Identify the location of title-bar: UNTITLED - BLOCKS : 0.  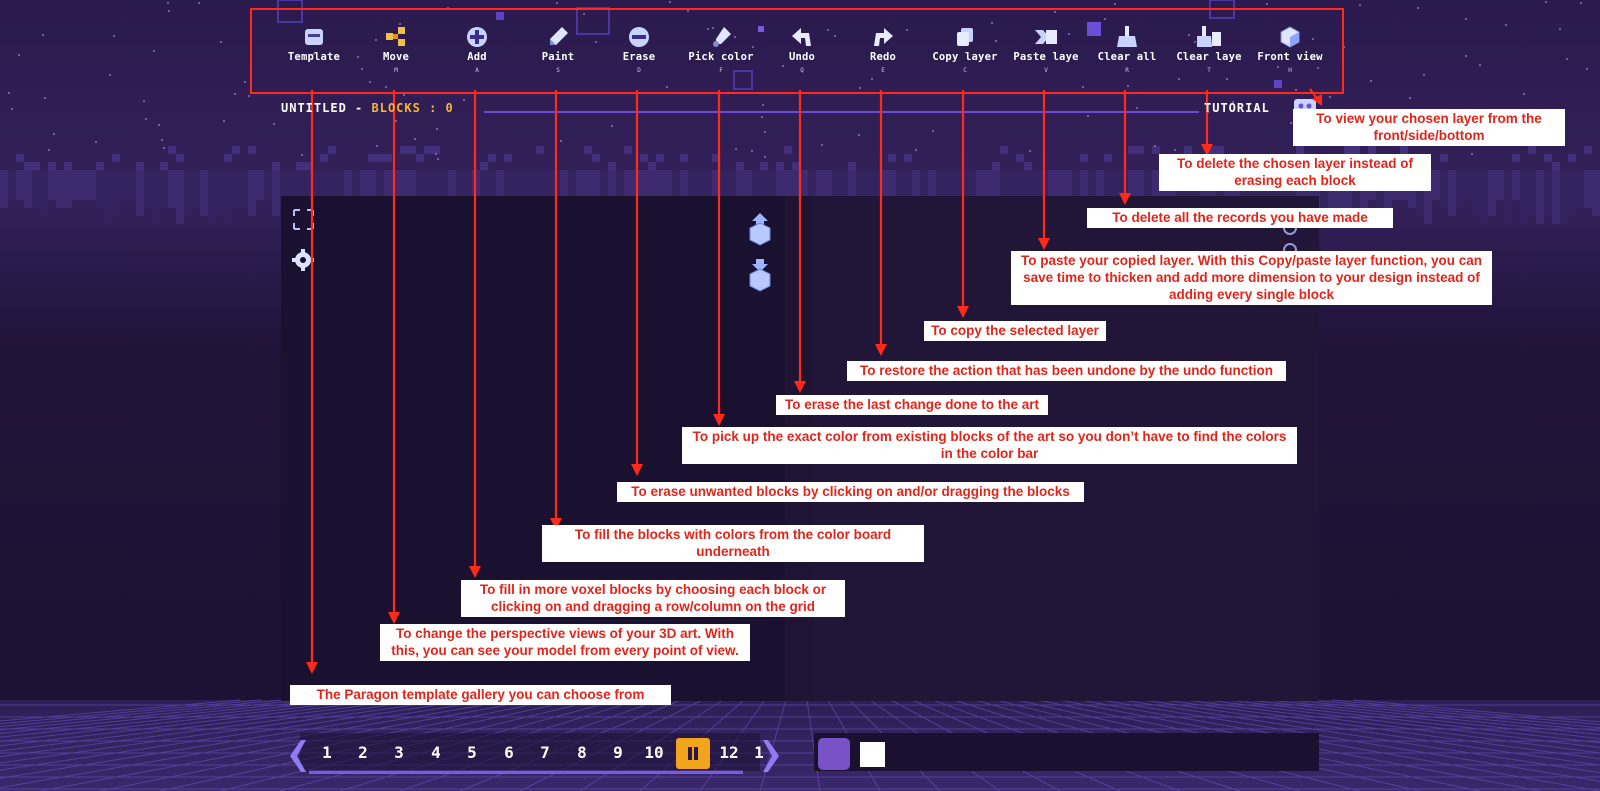
(367, 109).